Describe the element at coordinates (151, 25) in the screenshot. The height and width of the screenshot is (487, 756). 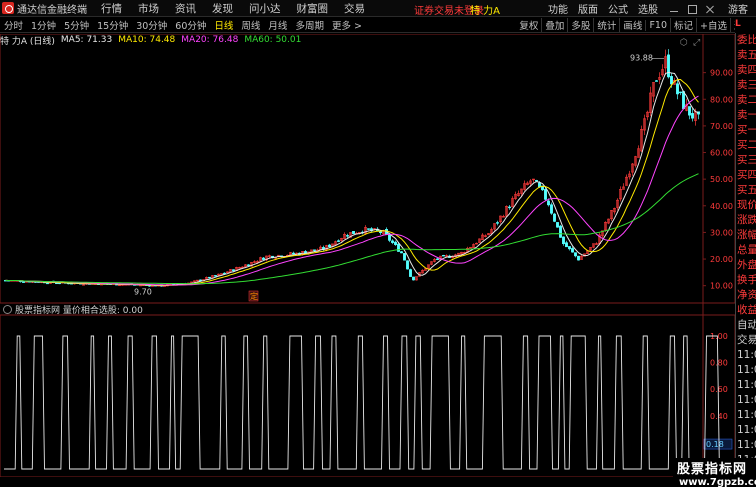
I see `period-30min: 30分钟` at that location.